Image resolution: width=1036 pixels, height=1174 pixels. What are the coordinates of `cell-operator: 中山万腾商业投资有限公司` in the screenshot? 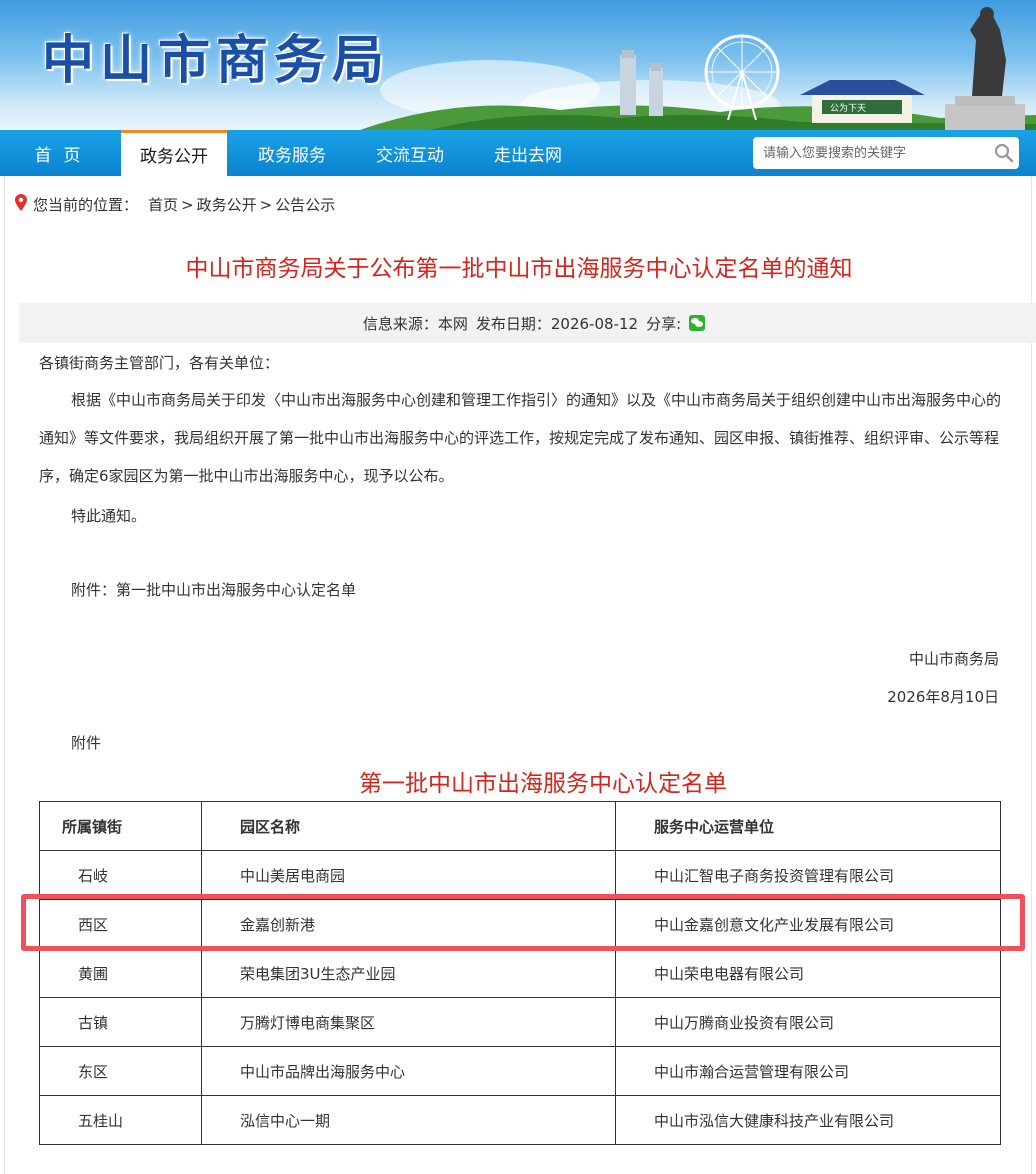 It's located at (808, 1022).